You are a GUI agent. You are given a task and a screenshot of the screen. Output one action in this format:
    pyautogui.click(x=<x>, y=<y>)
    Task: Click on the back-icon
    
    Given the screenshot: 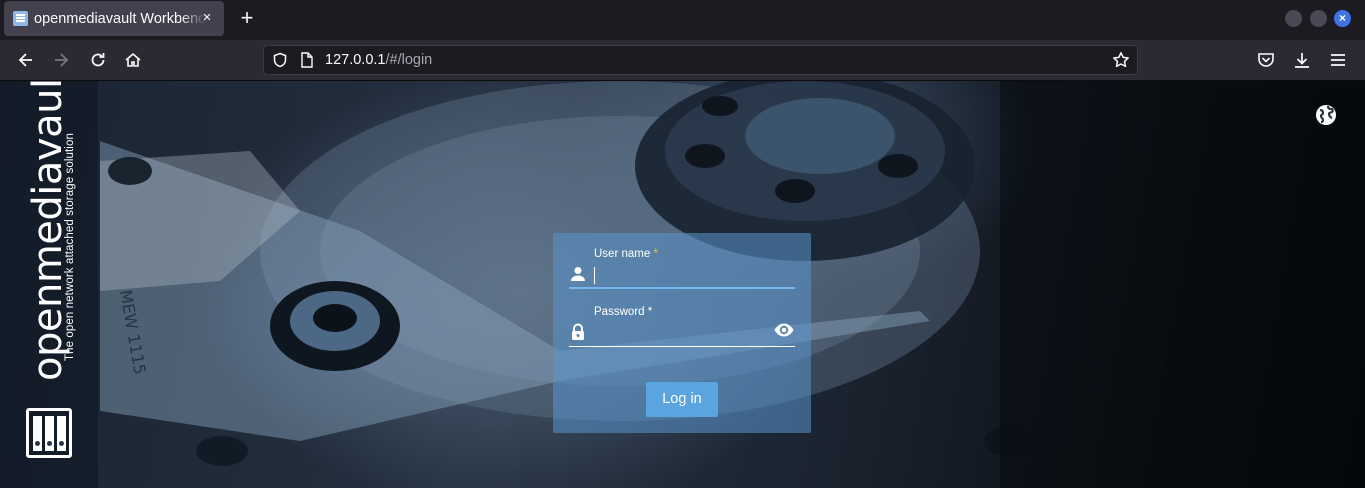 What is the action you would take?
    pyautogui.click(x=26, y=60)
    